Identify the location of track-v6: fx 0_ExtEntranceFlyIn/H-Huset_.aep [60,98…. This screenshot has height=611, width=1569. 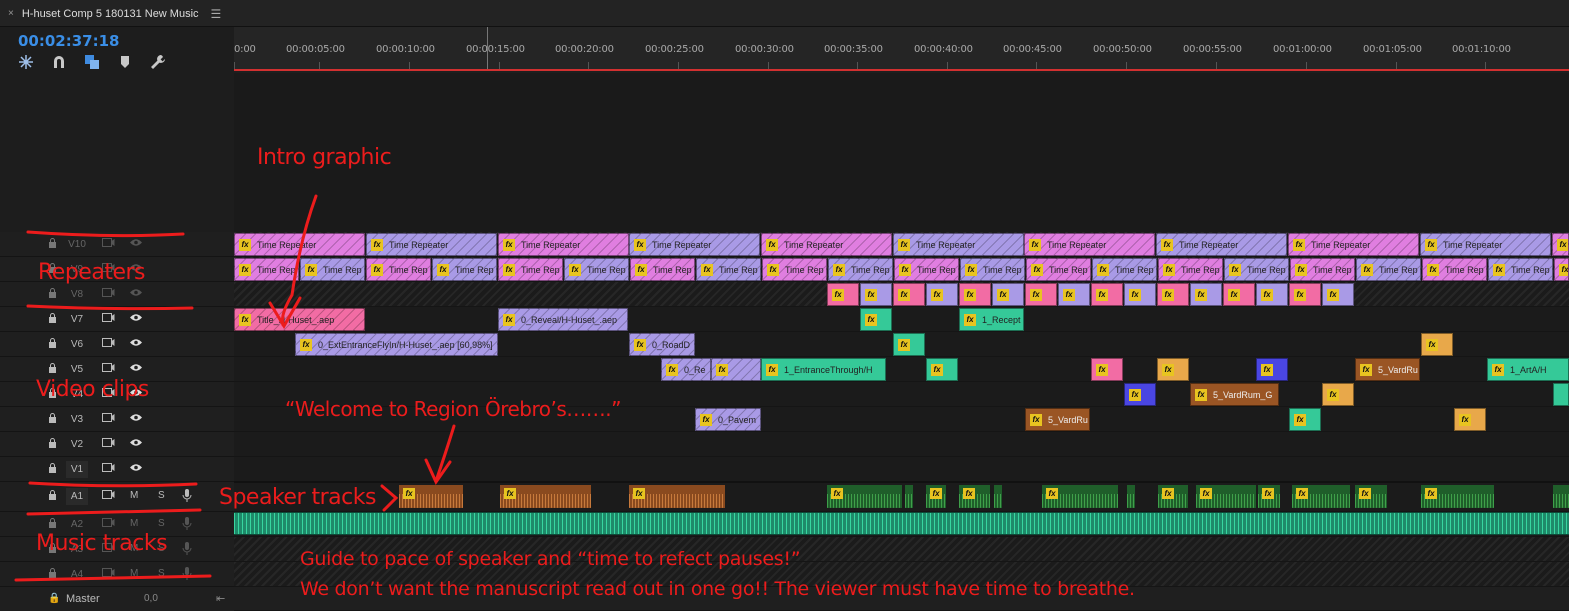
(901, 344).